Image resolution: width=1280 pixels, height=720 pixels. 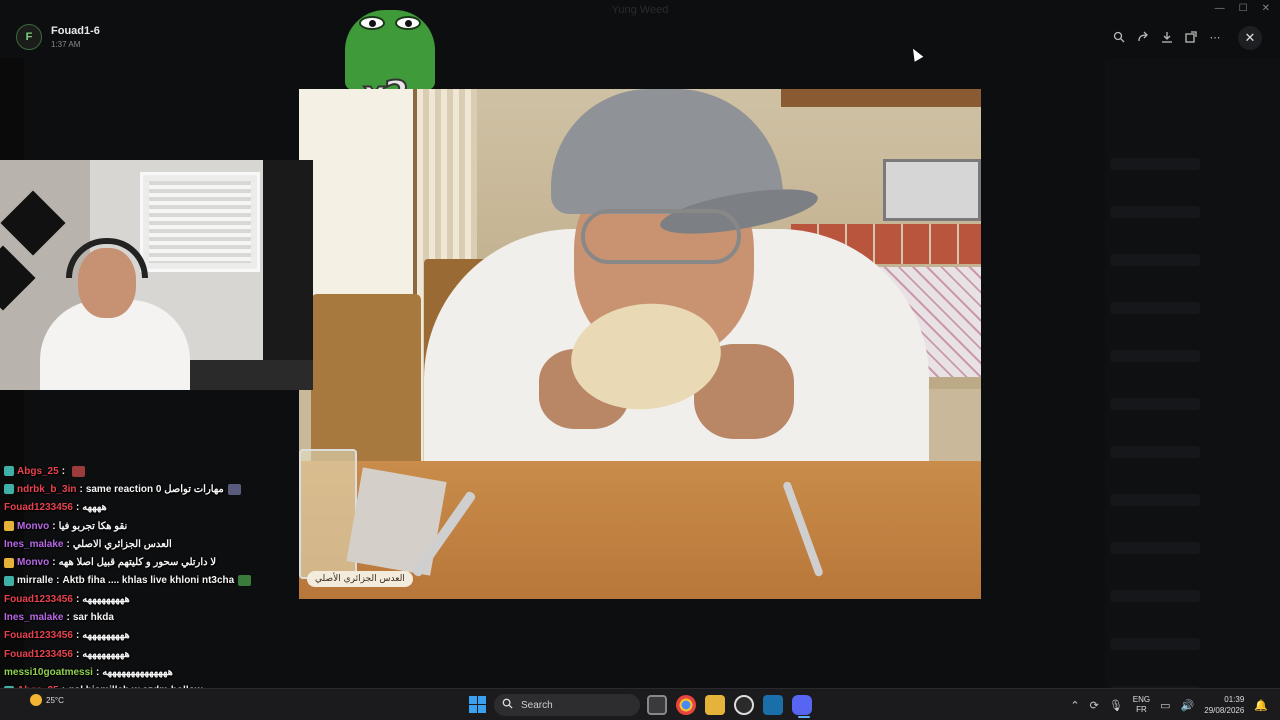 I want to click on app-icon, so click(x=744, y=705).